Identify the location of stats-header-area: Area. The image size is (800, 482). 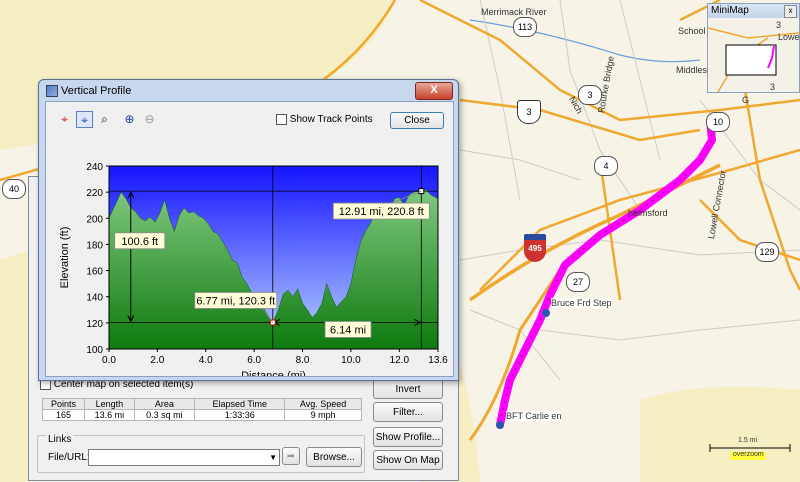
(164, 404).